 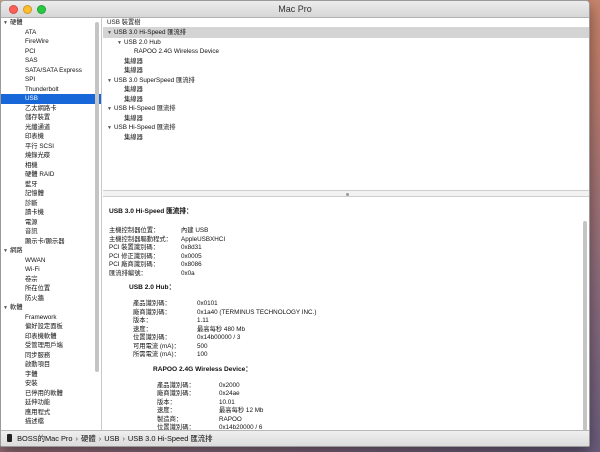 What do you see at coordinates (51, 270) in the screenshot?
I see `sidebar-item: Wi-Fi` at bounding box center [51, 270].